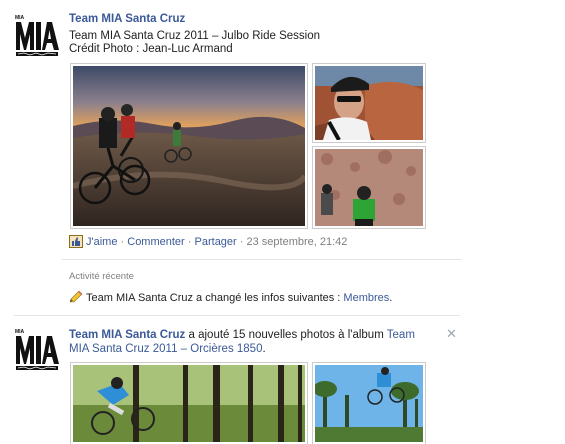  What do you see at coordinates (286, 335) in the screenshot?
I see `story-text: a ajouté 15 nouvelles photos à l'album` at bounding box center [286, 335].